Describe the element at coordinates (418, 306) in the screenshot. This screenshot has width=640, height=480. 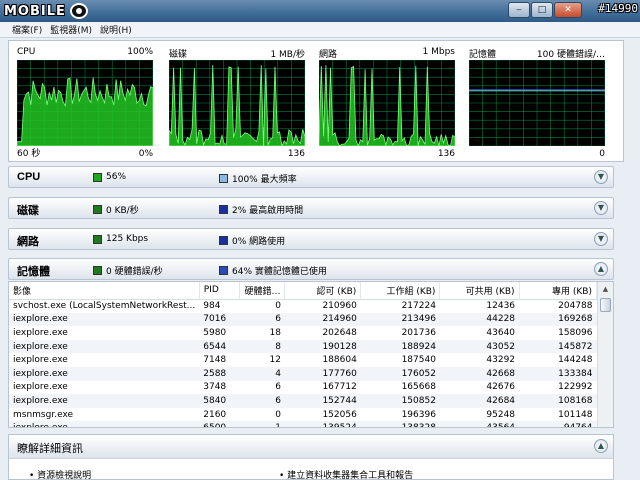
I see `cell-working-set: 217224` at that location.